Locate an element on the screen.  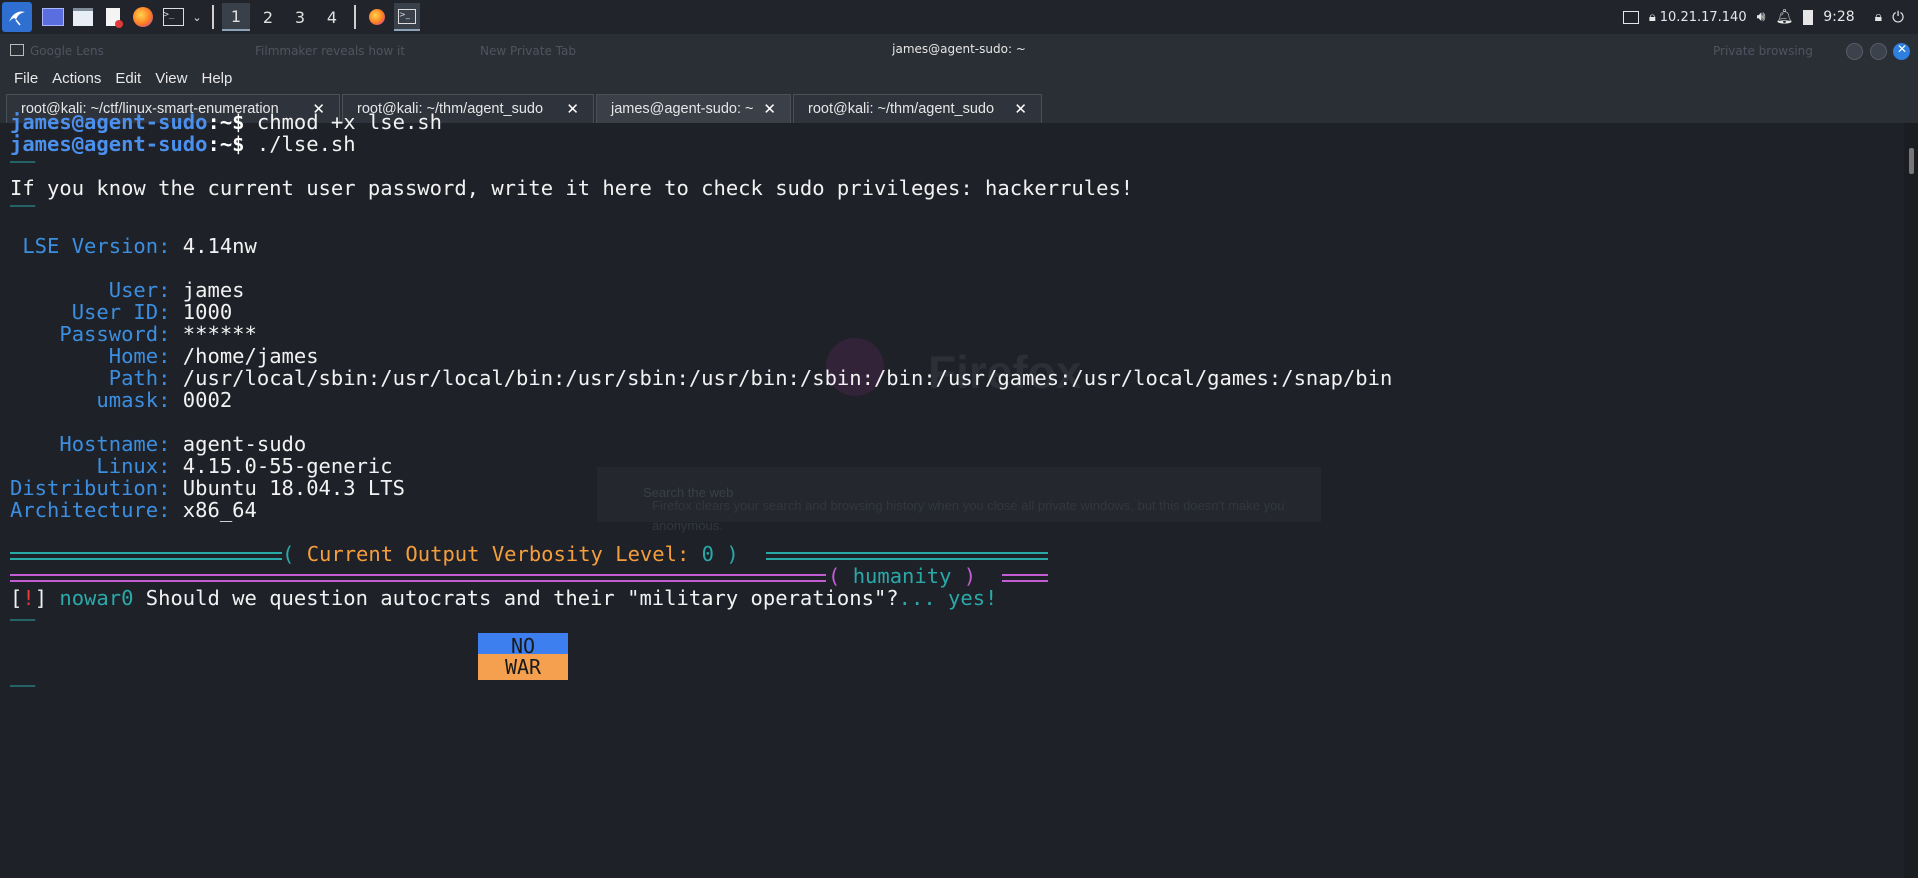
command-text: chmod +x lse.sh is located at coordinates (343, 122).